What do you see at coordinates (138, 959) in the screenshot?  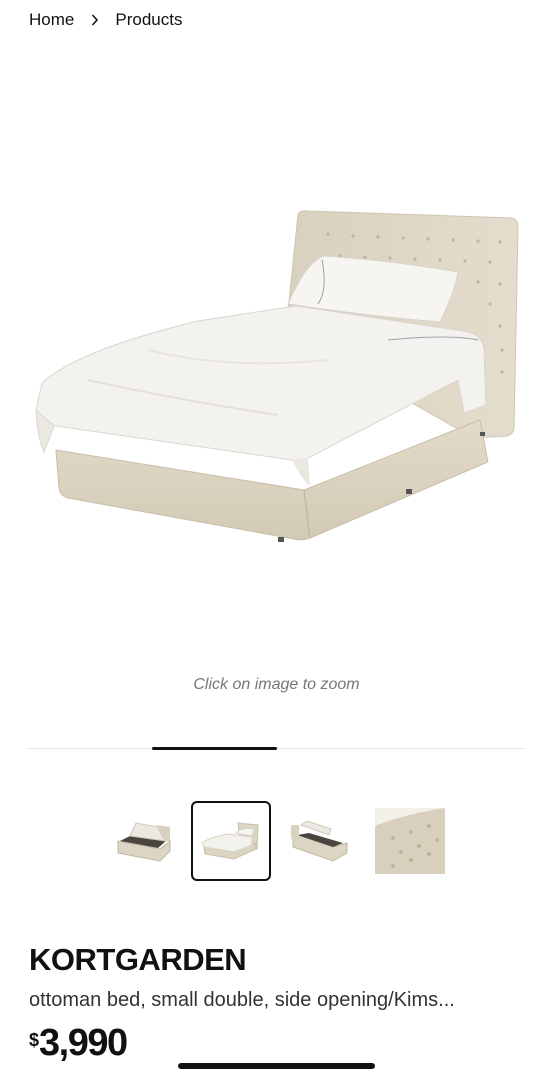 I see `product-name: KORTGARDEN` at bounding box center [138, 959].